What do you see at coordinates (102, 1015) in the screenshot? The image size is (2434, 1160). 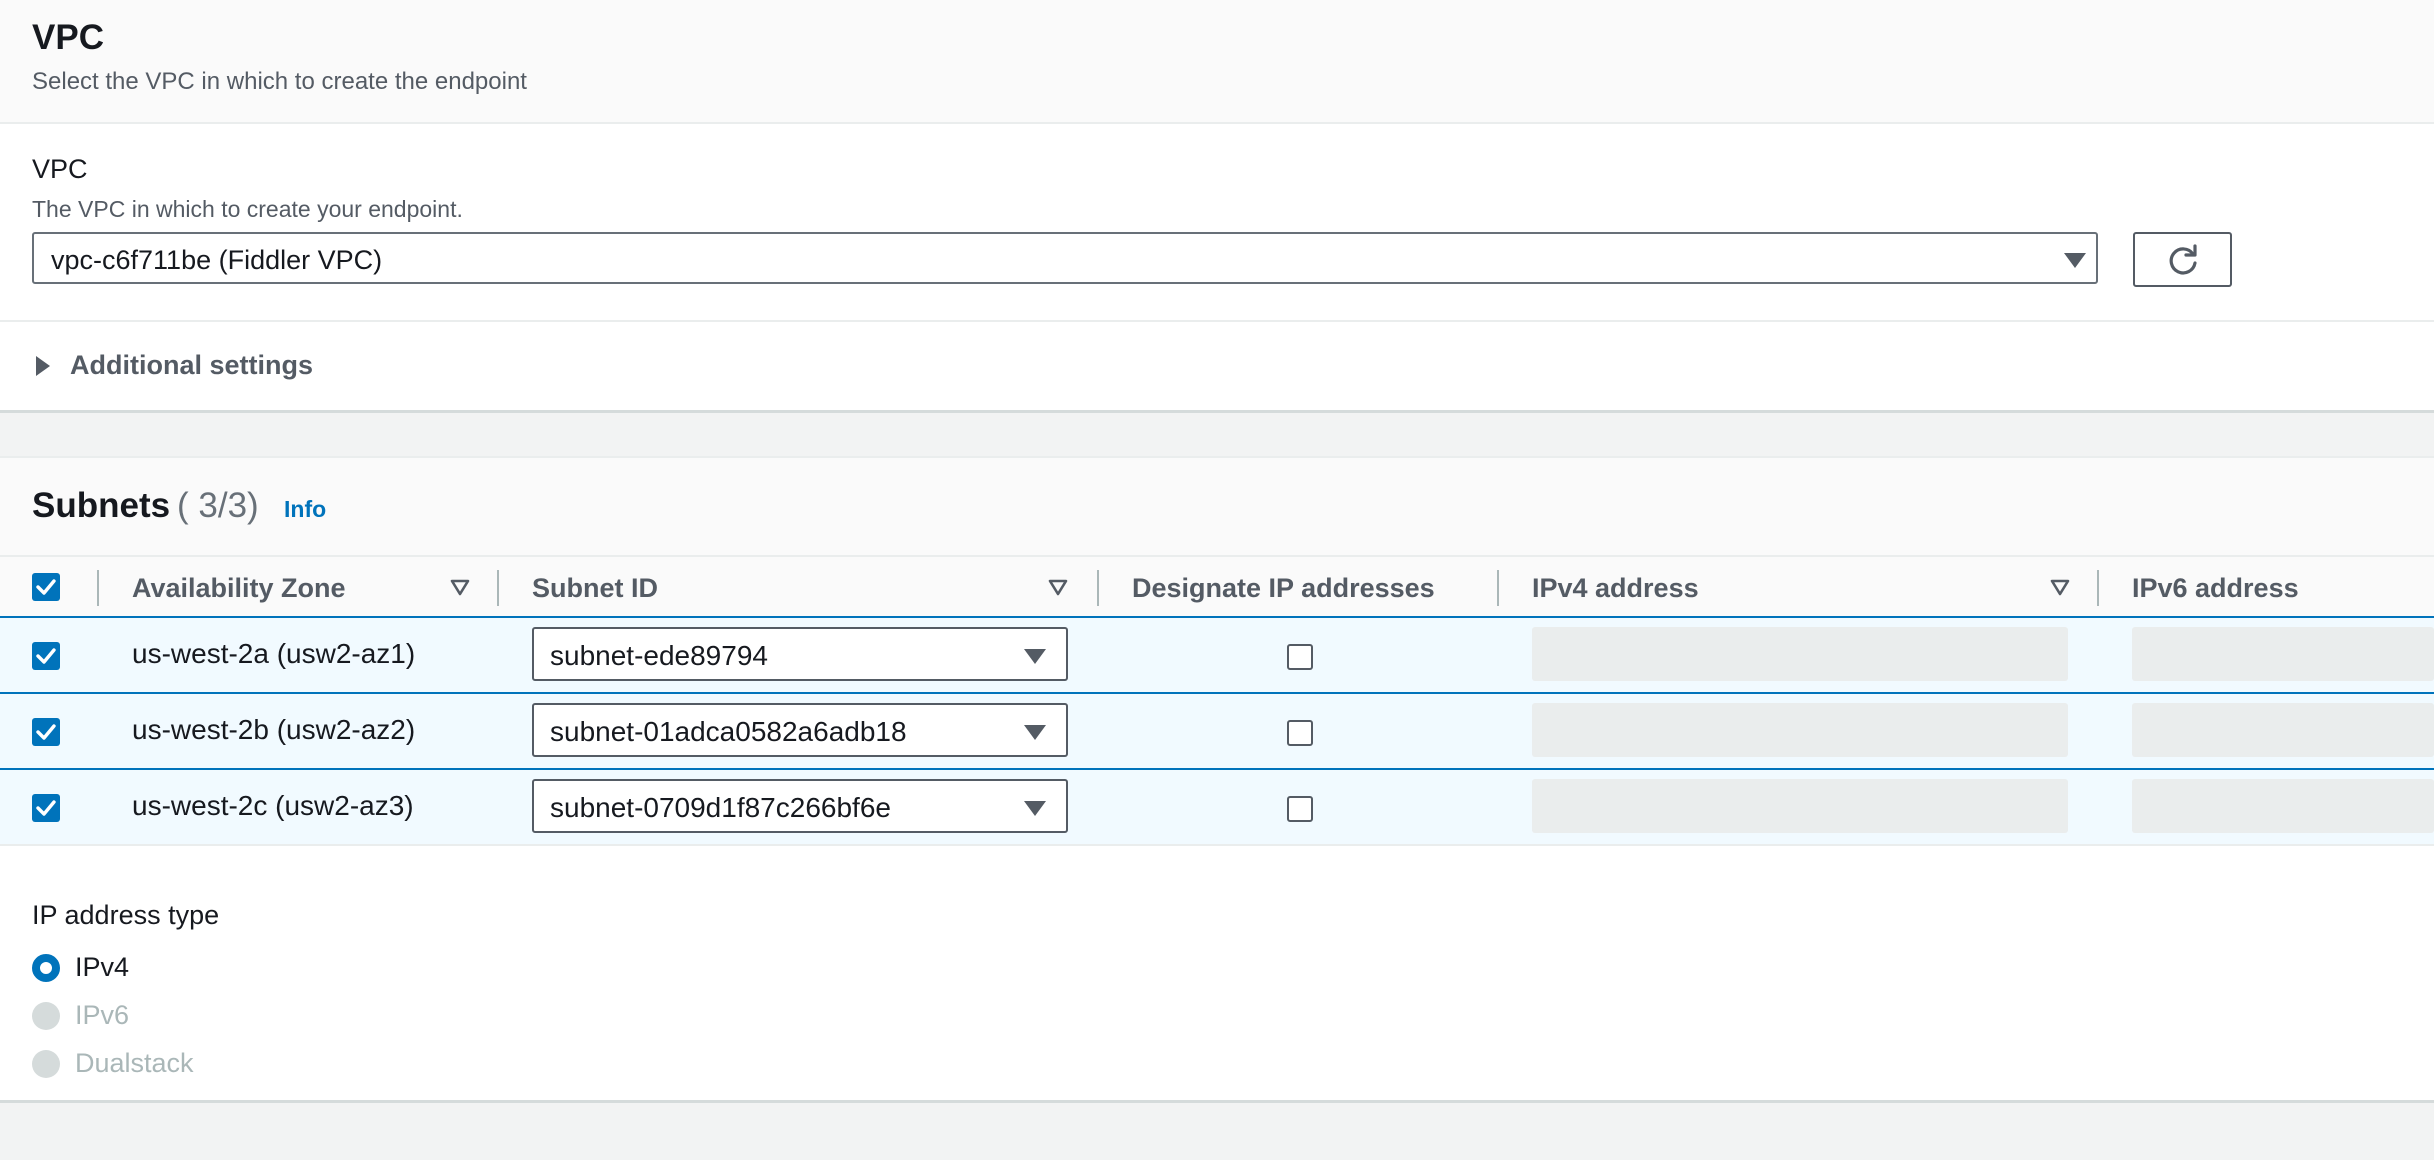 I see `radio-ipv6-label: IPv6` at bounding box center [102, 1015].